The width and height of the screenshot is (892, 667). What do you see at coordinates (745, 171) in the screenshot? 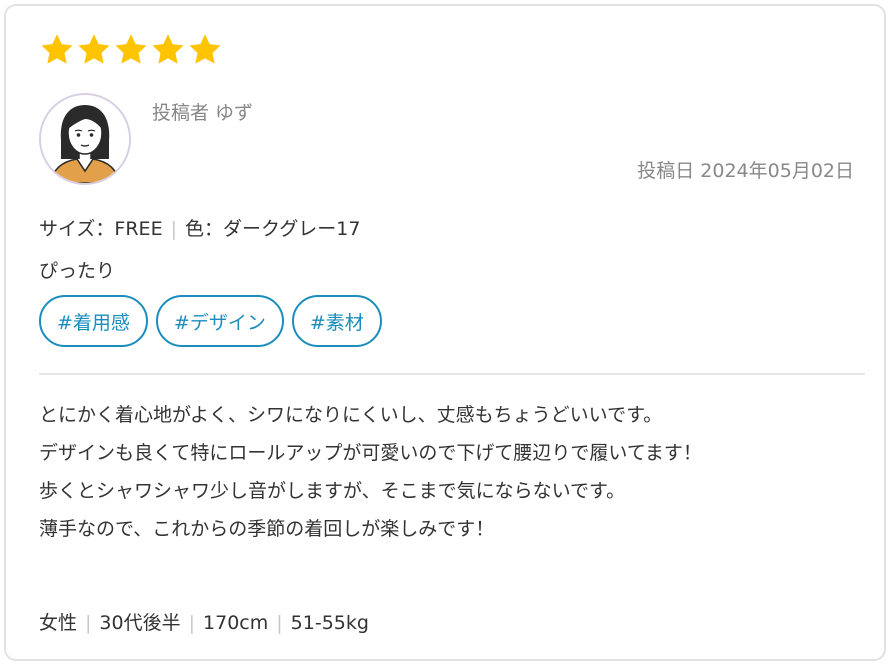
I see `post-date: 投稿日 2024年05月02日` at bounding box center [745, 171].